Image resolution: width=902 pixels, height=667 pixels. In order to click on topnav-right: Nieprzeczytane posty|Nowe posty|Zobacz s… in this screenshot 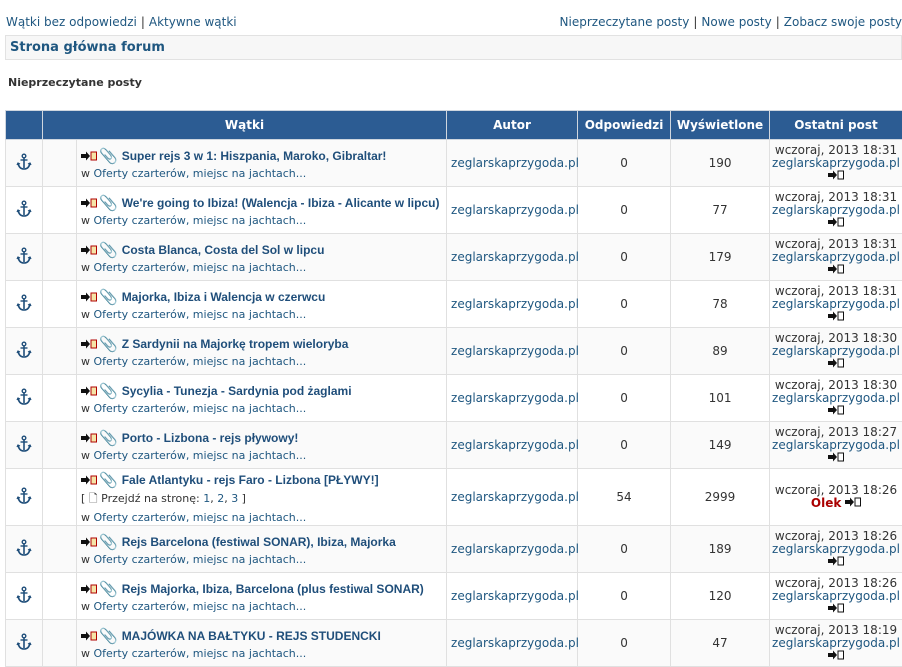, I will do `click(731, 22)`.